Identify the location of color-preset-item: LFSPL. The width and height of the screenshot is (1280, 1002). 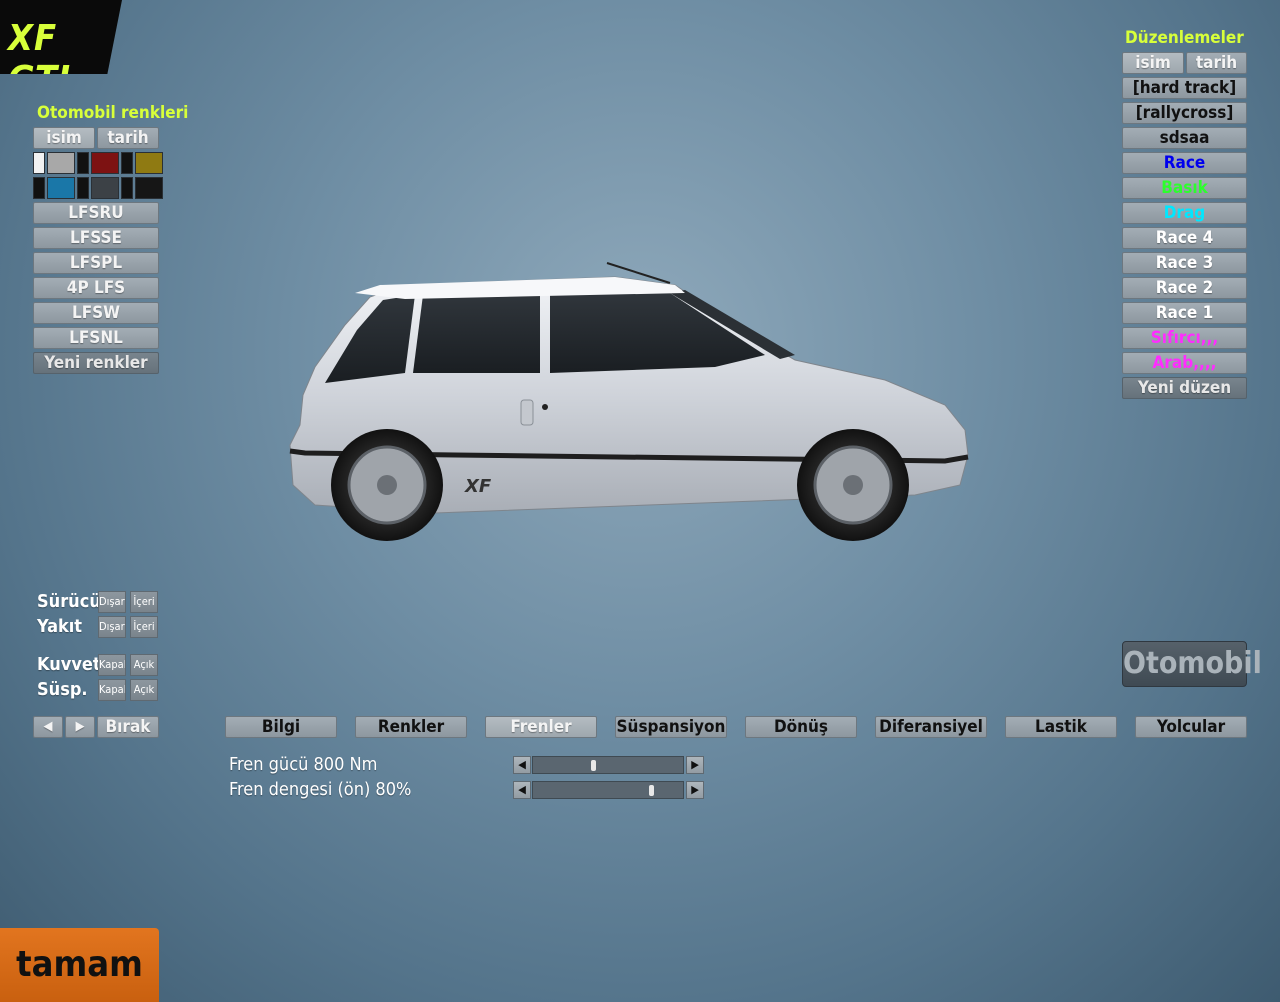
(96, 263).